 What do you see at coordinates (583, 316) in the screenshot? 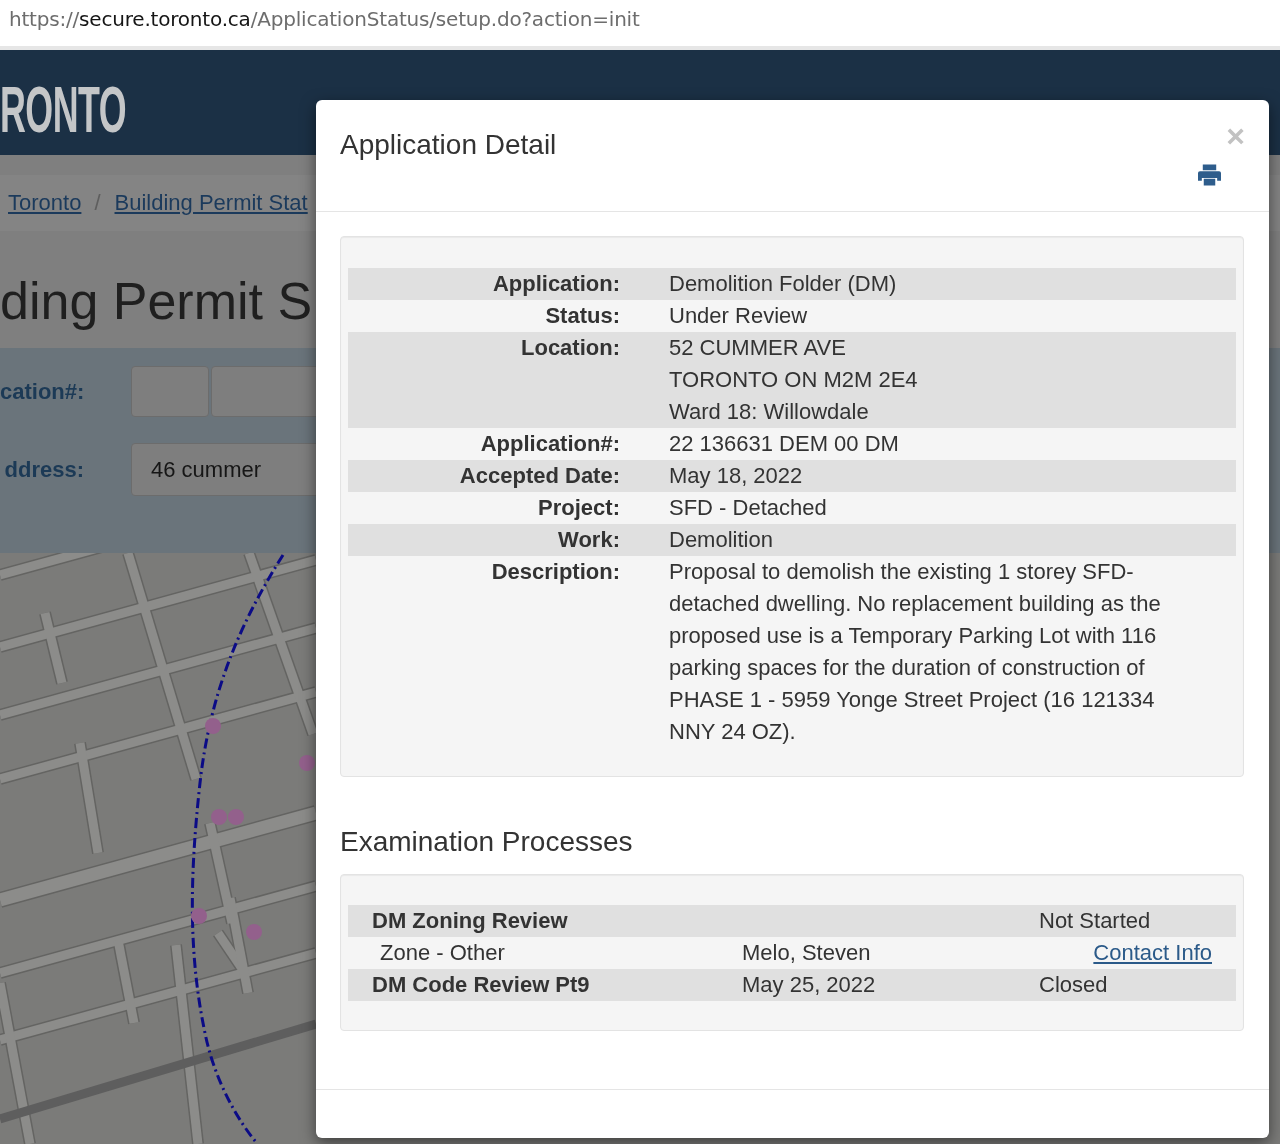
I see `detail-label: Status:` at bounding box center [583, 316].